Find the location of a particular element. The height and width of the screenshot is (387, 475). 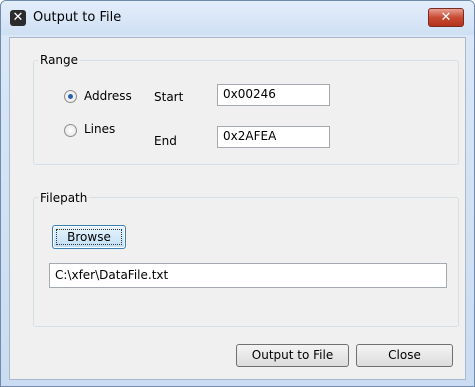

close-window-button: ✕ is located at coordinates (446, 17).